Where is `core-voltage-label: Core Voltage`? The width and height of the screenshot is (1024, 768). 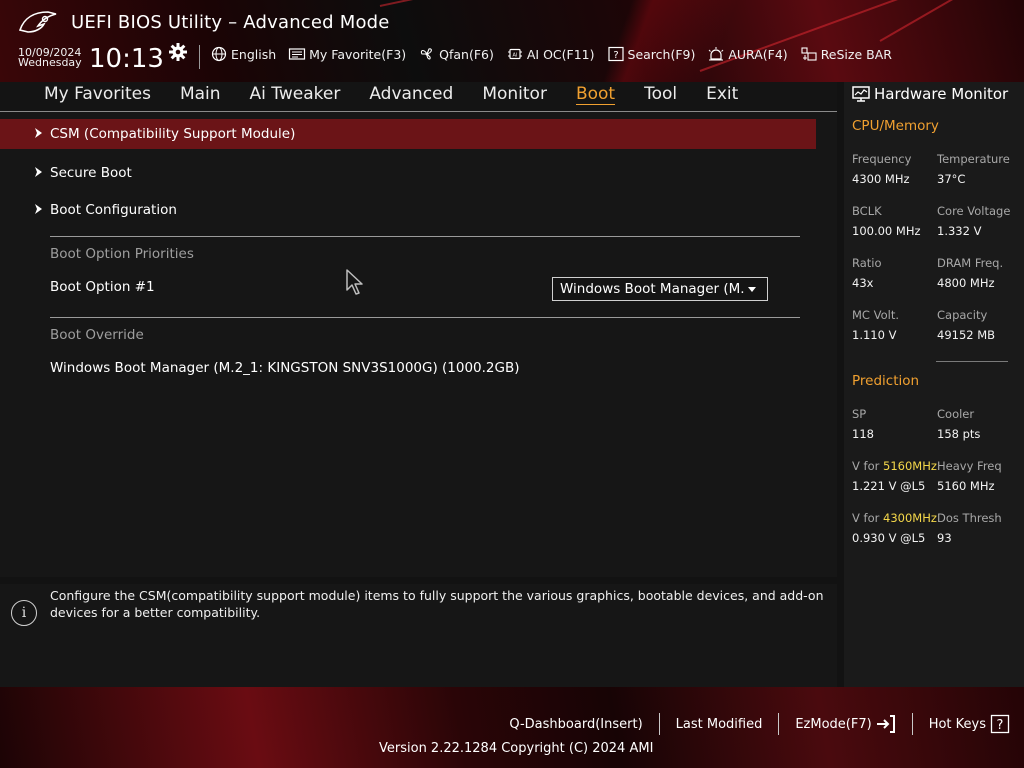 core-voltage-label: Core Voltage is located at coordinates (974, 211).